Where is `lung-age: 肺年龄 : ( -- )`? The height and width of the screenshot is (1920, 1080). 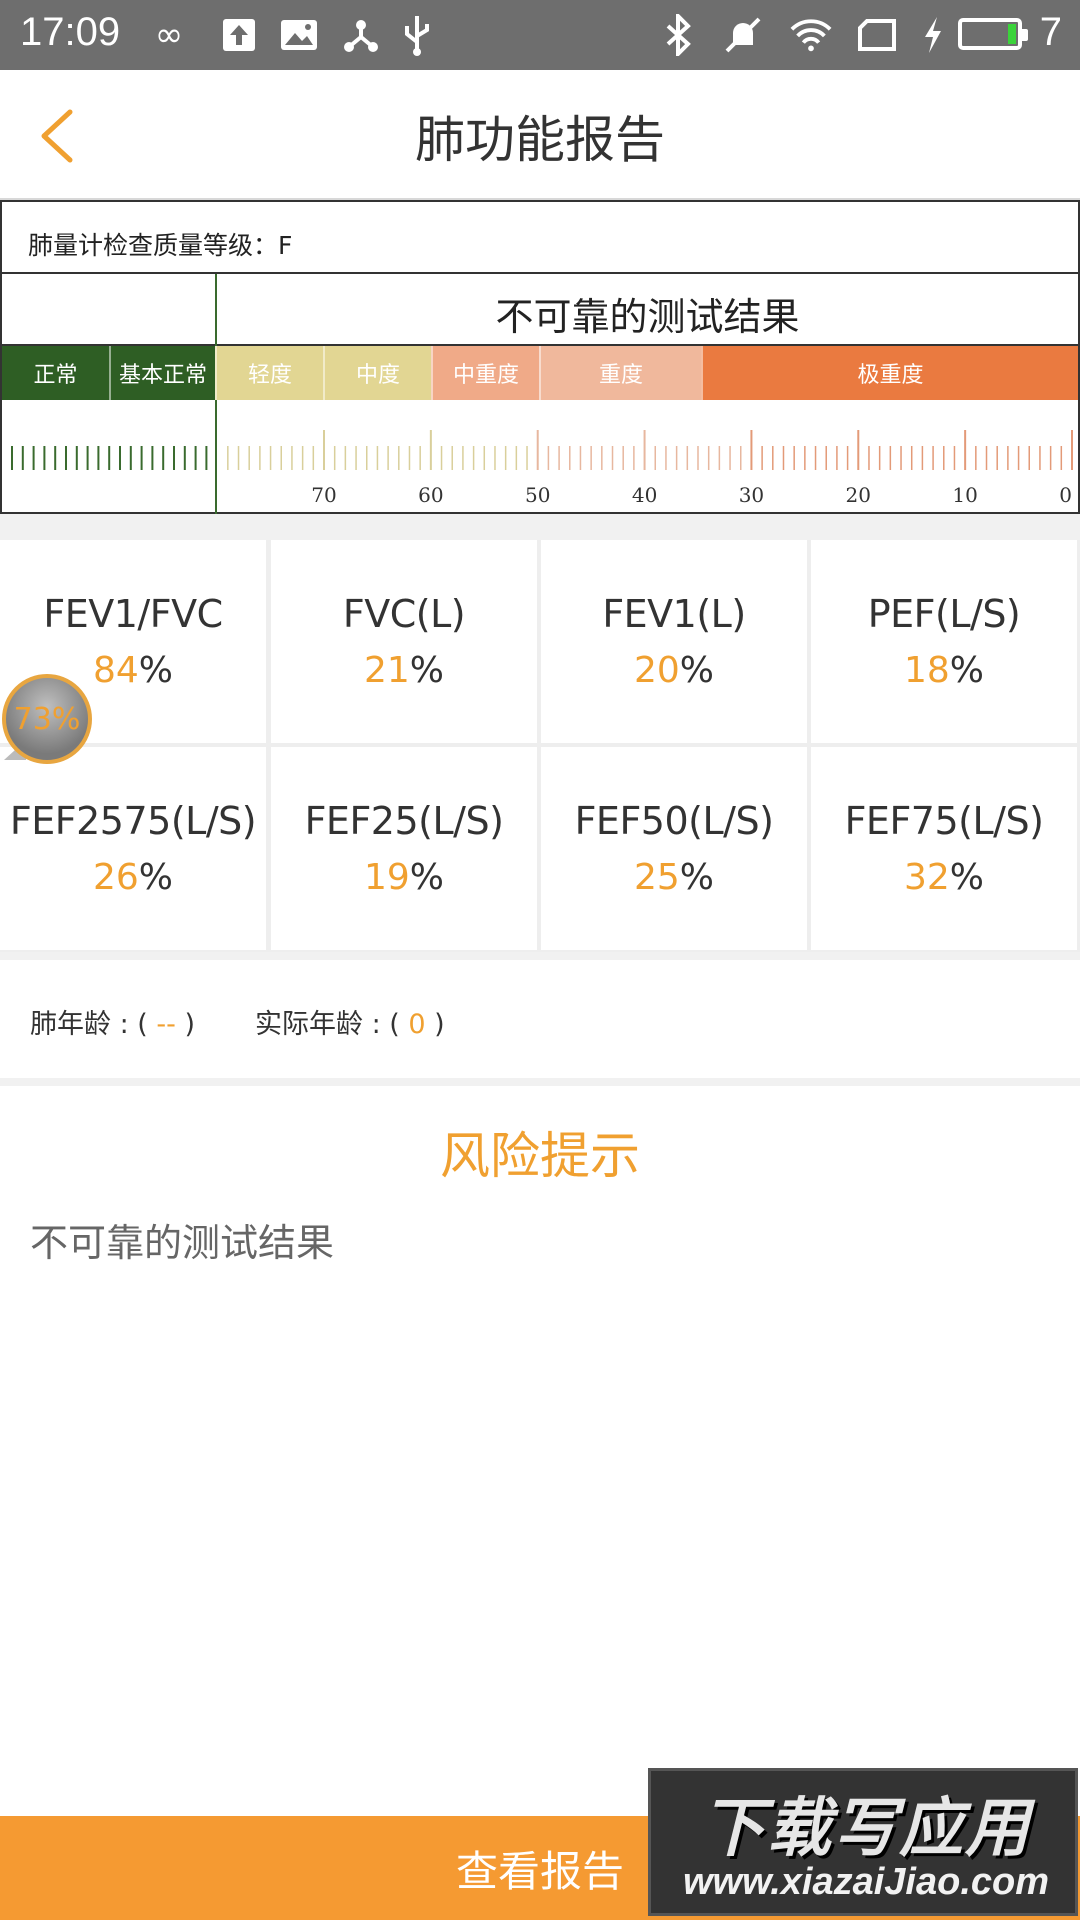 lung-age: 肺年龄 : ( -- ) is located at coordinates (112, 1021).